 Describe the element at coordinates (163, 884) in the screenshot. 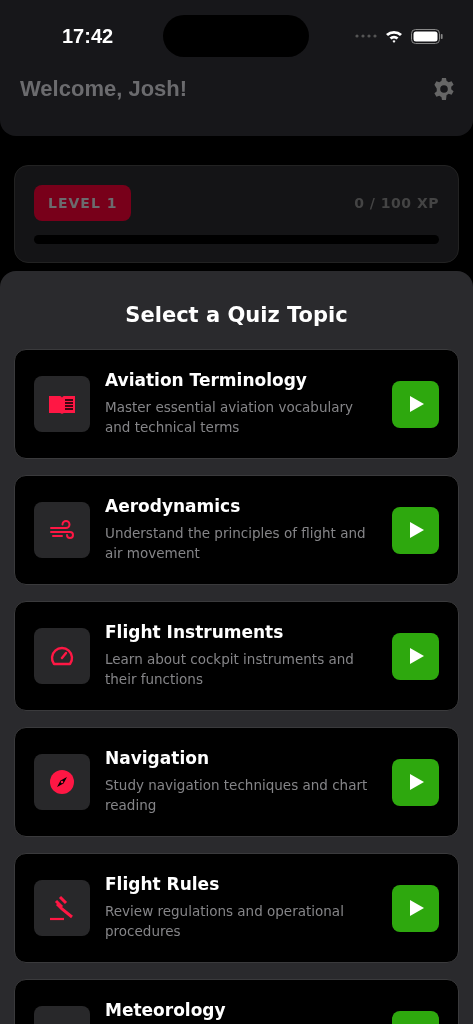

I see `topic-title: Flight Rules` at that location.